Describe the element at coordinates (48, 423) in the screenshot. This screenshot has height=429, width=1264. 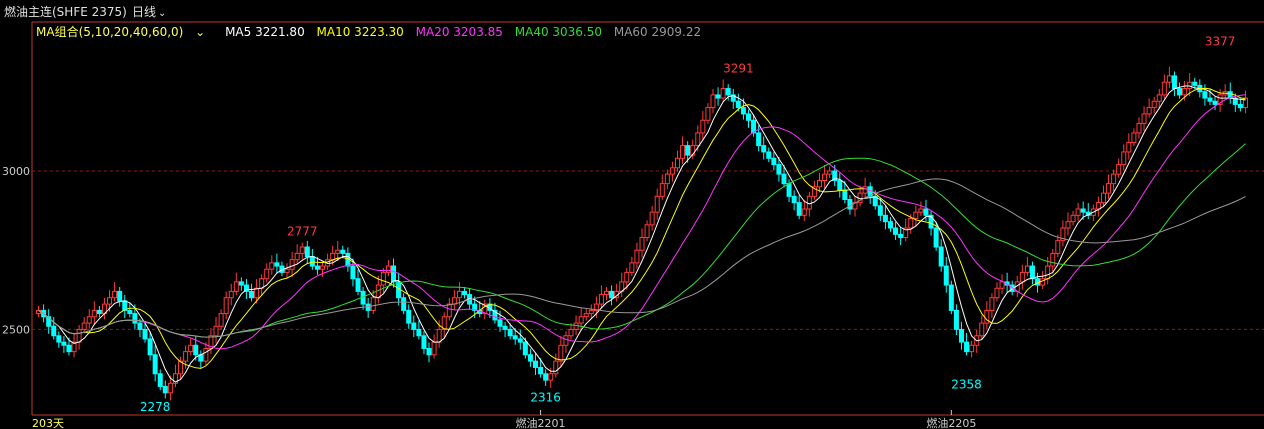
I see `bar-count-label: 203天` at that location.